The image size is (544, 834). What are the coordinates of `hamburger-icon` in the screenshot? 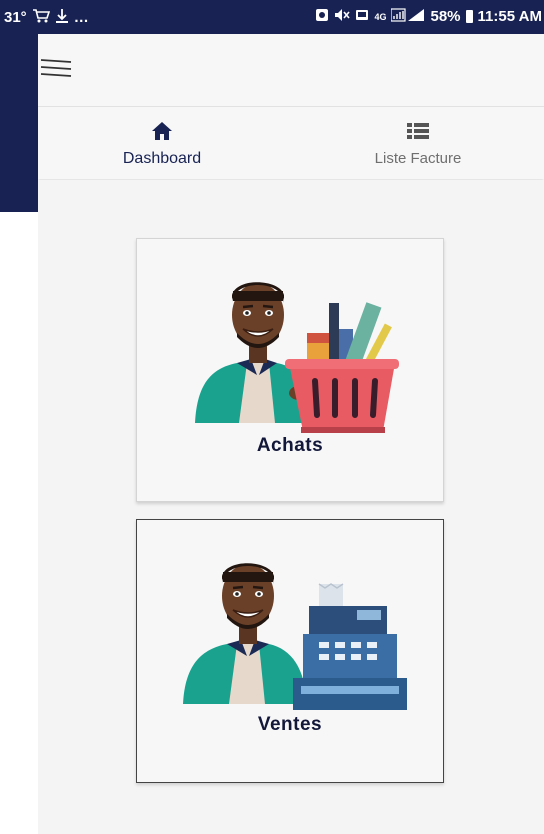 It's located at (56, 68).